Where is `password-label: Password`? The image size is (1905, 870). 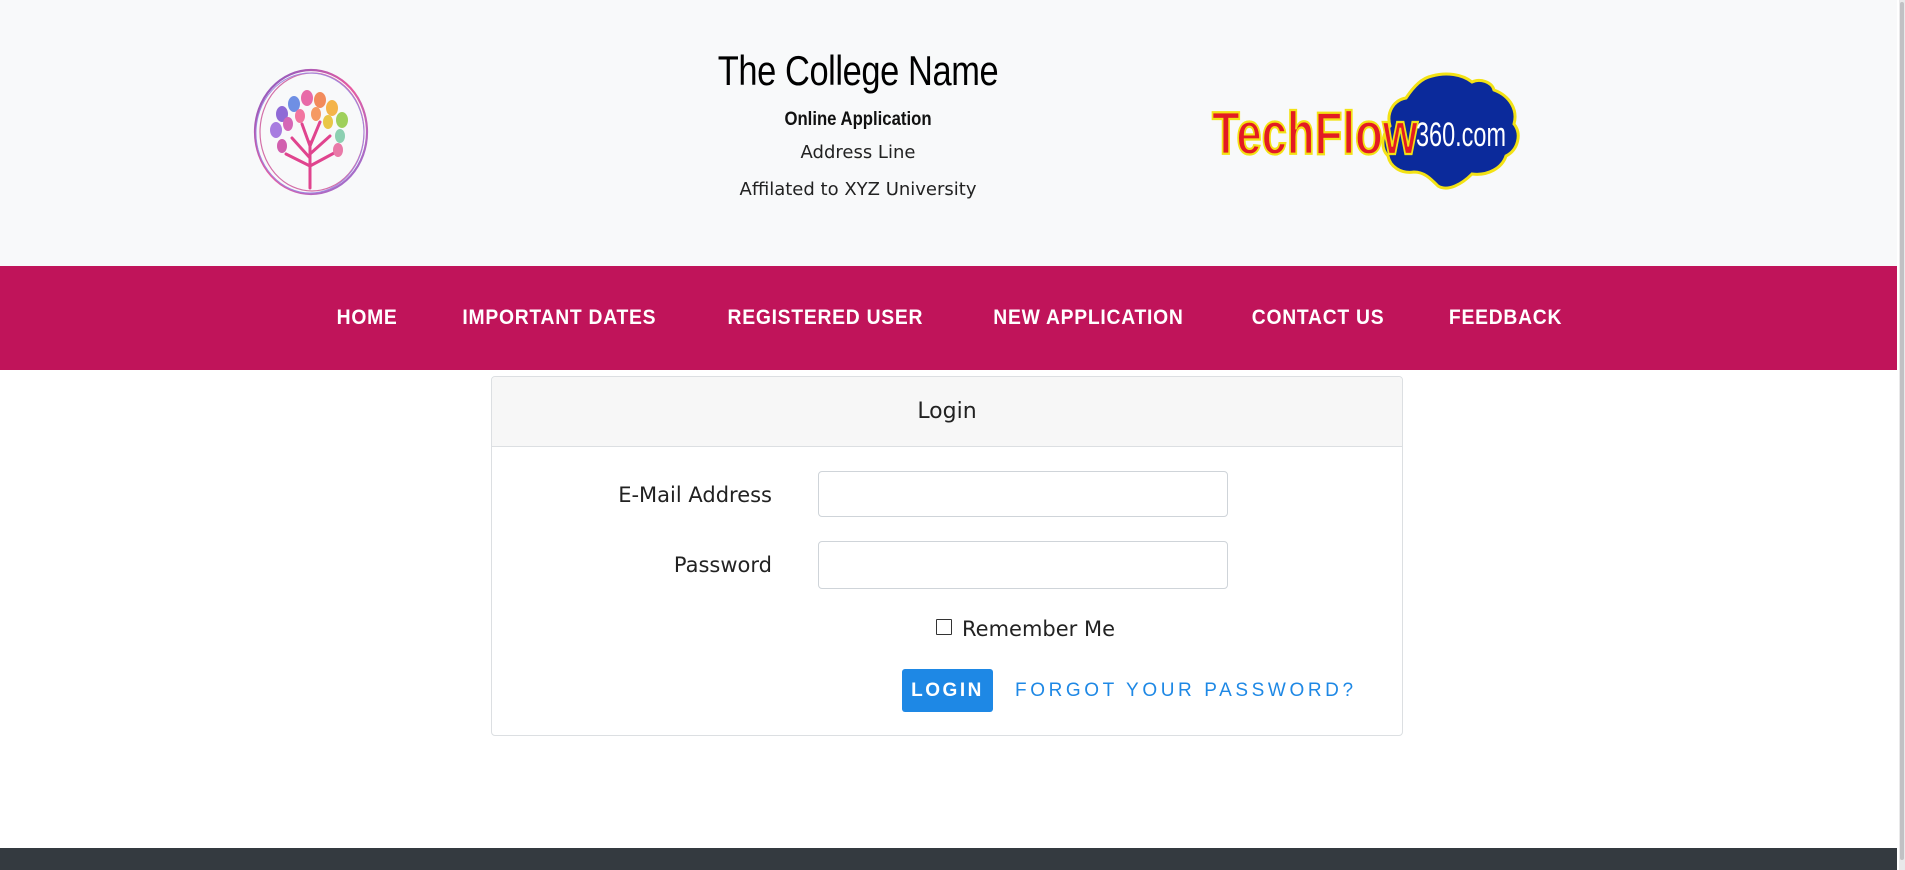 password-label: Password is located at coordinates (722, 565).